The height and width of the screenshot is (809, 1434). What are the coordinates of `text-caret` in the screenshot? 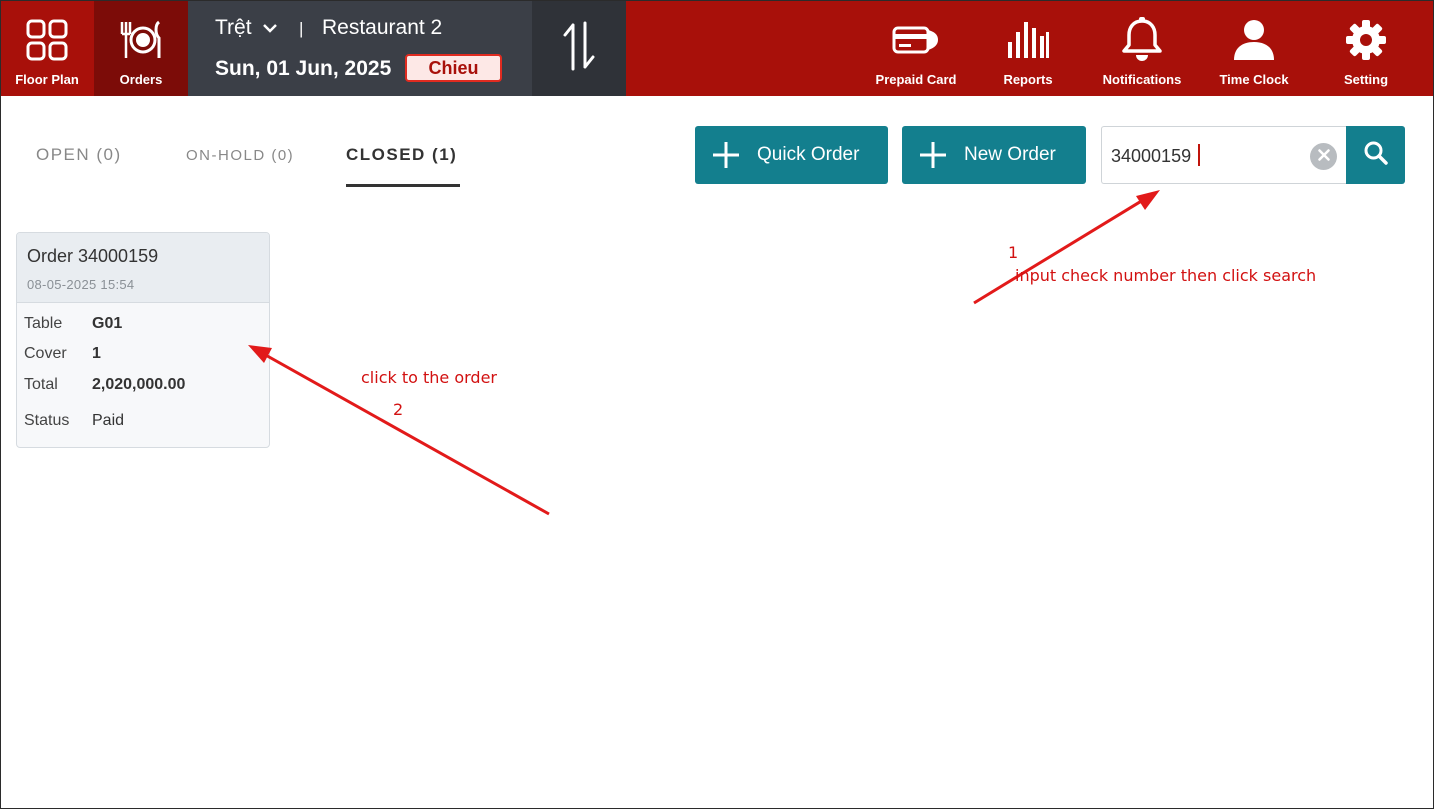 It's located at (1199, 155).